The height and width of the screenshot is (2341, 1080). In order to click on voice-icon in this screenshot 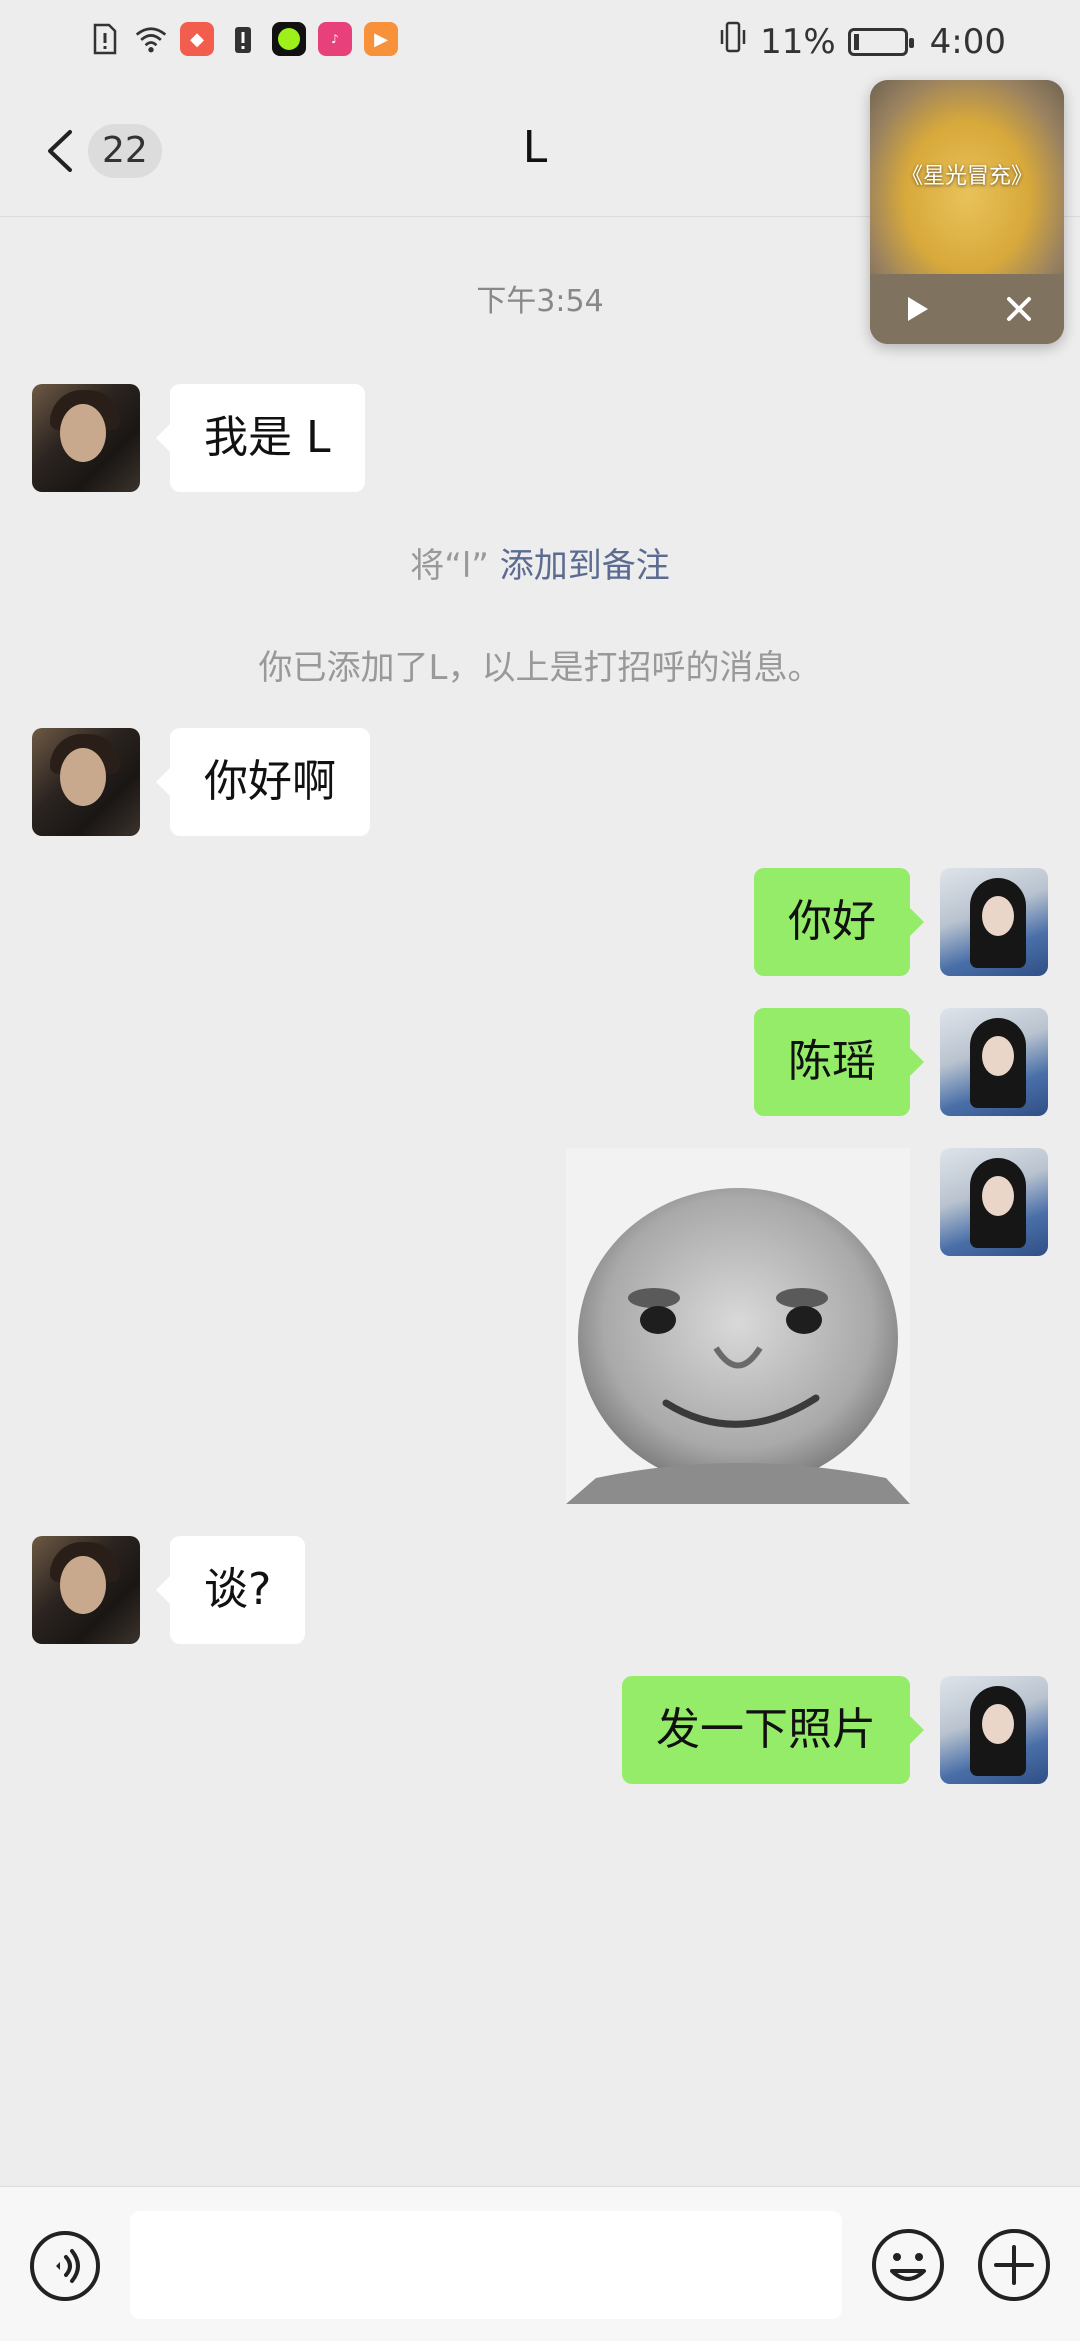, I will do `click(65, 2266)`.